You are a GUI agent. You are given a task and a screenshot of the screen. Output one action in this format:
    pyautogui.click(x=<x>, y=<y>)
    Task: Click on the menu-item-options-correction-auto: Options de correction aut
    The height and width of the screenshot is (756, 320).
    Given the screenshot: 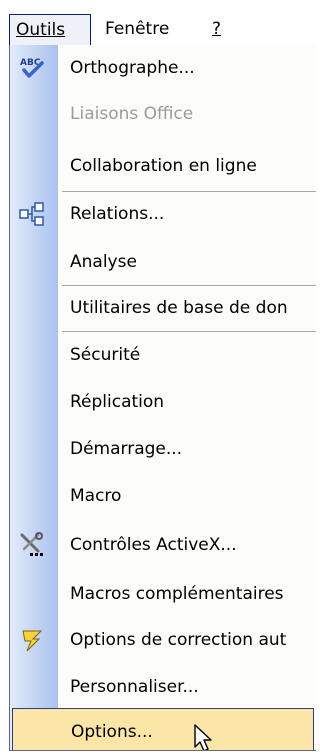 What is the action you would take?
    pyautogui.click(x=163, y=640)
    